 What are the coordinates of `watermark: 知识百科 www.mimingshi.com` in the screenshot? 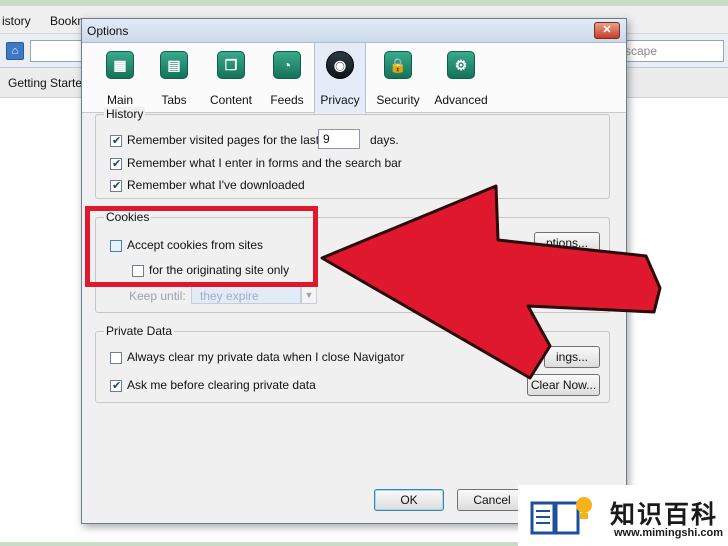 It's located at (623, 515).